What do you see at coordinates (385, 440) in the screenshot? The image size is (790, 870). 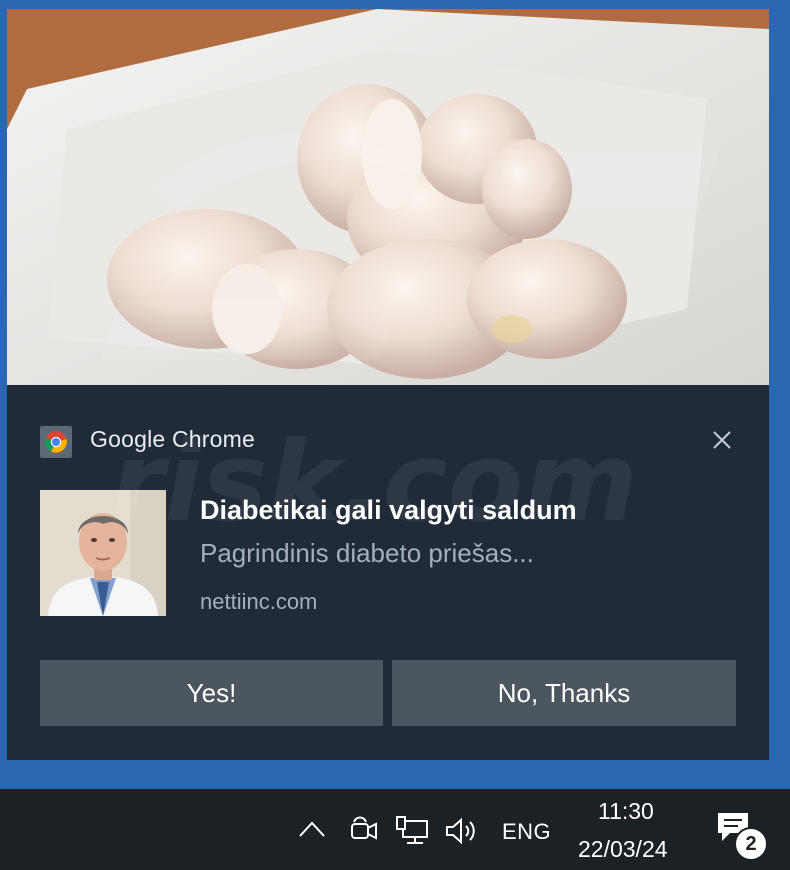 I see `notification-header: Google Chrome` at bounding box center [385, 440].